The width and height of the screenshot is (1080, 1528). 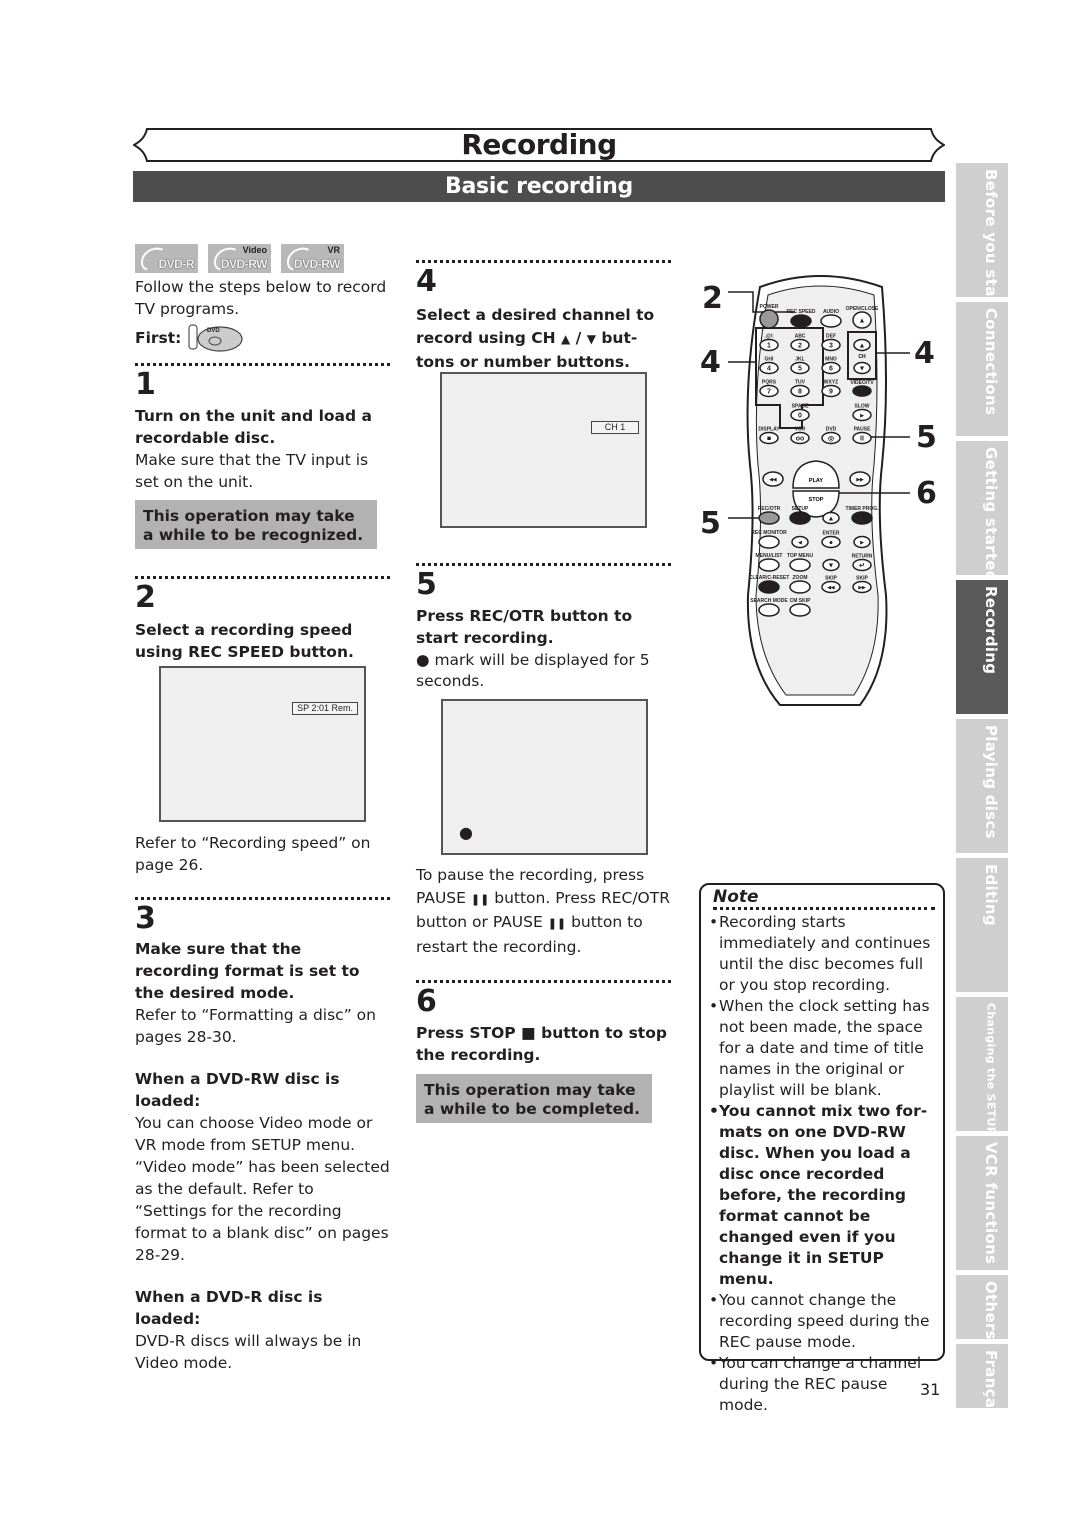 What do you see at coordinates (769, 533) in the screenshot?
I see `key-label: REC MONITOR` at bounding box center [769, 533].